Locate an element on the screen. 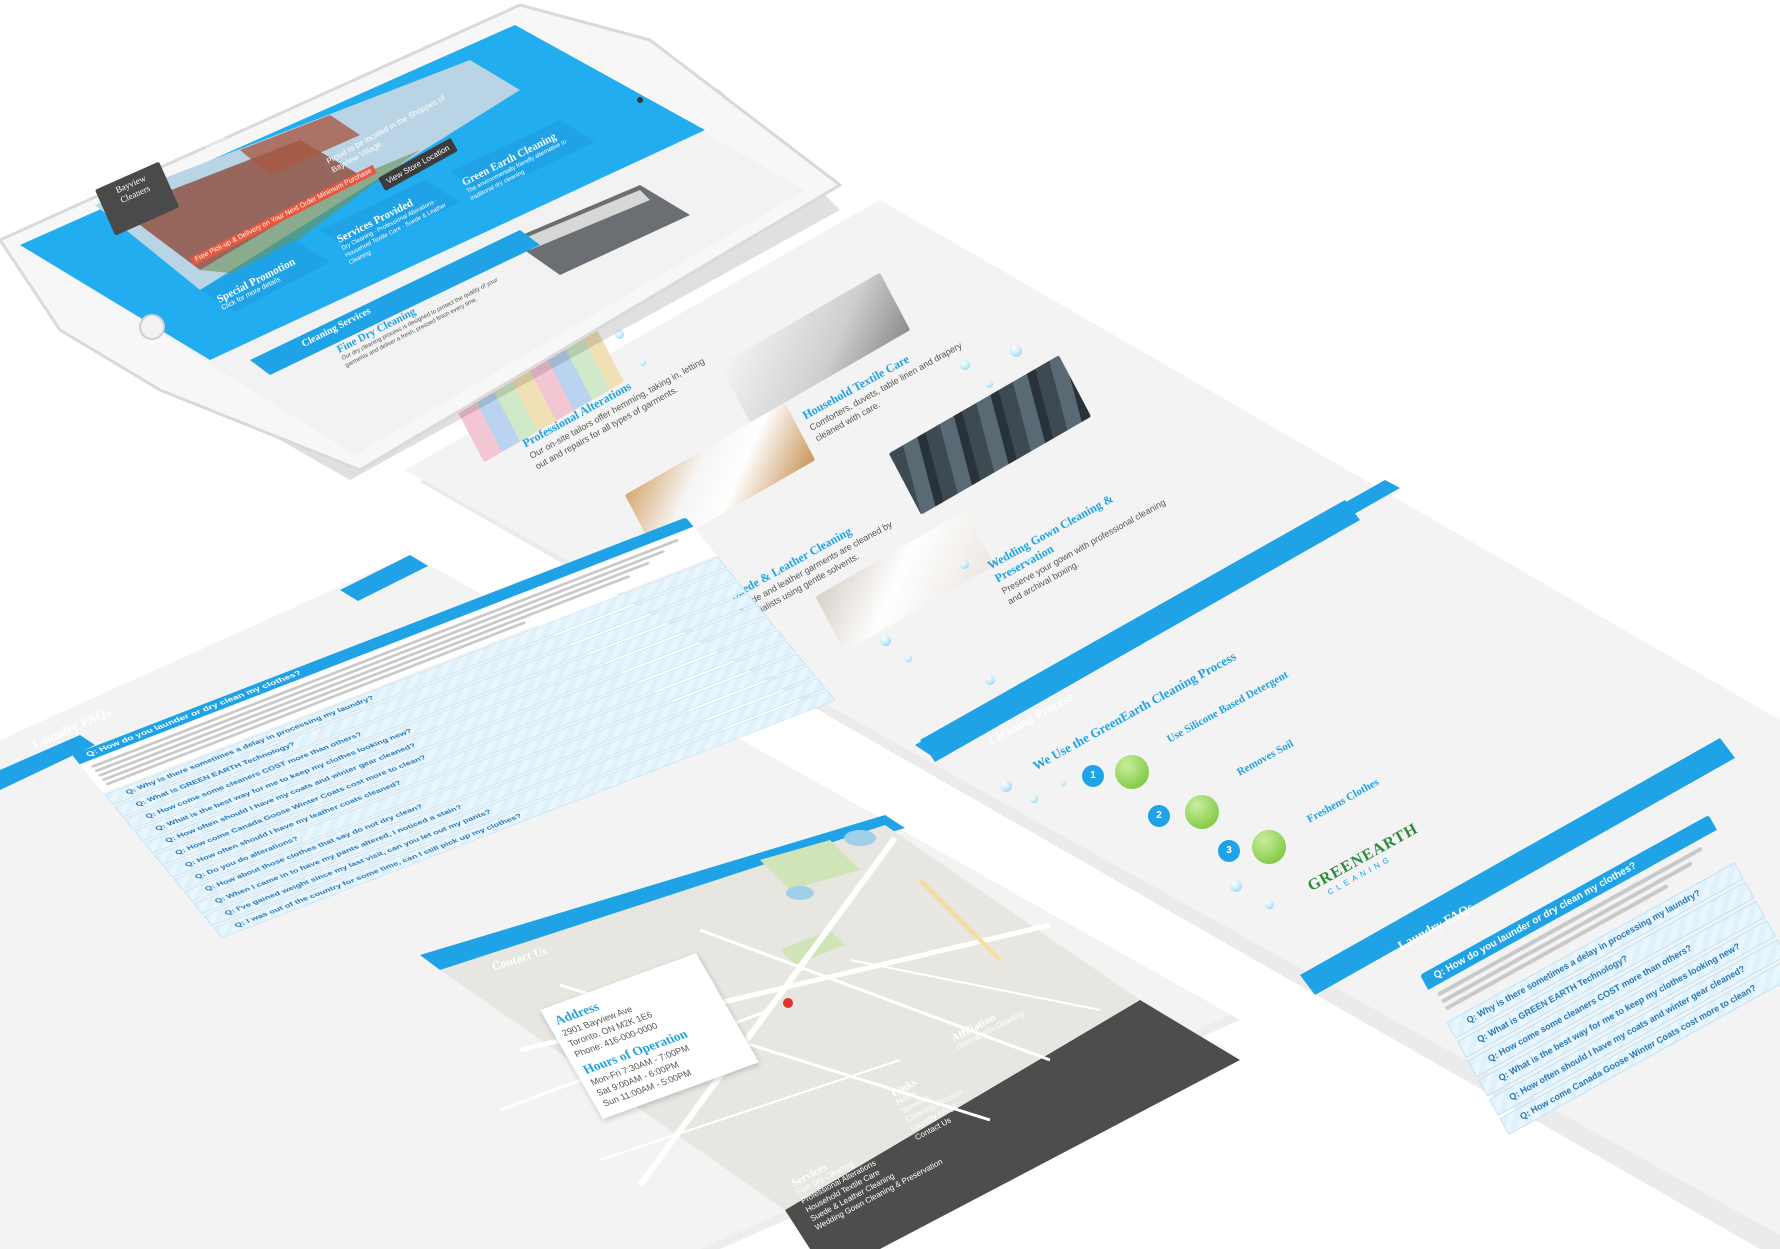  camera-dot is located at coordinates (640, 100).